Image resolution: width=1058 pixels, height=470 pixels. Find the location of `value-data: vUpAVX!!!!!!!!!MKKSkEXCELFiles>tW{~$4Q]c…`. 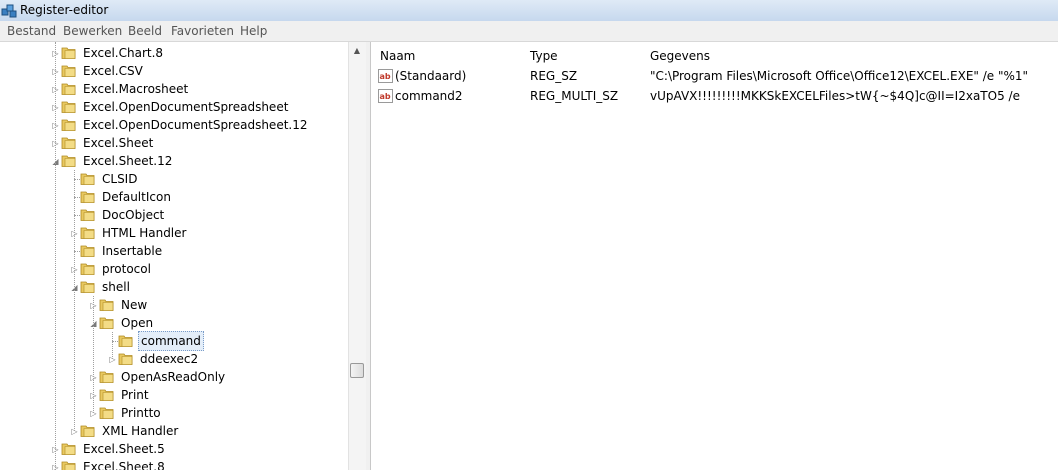

value-data: vUpAVX!!!!!!!!!MKKSkEXCELFiles>tW{~$4Q]c… is located at coordinates (835, 96).